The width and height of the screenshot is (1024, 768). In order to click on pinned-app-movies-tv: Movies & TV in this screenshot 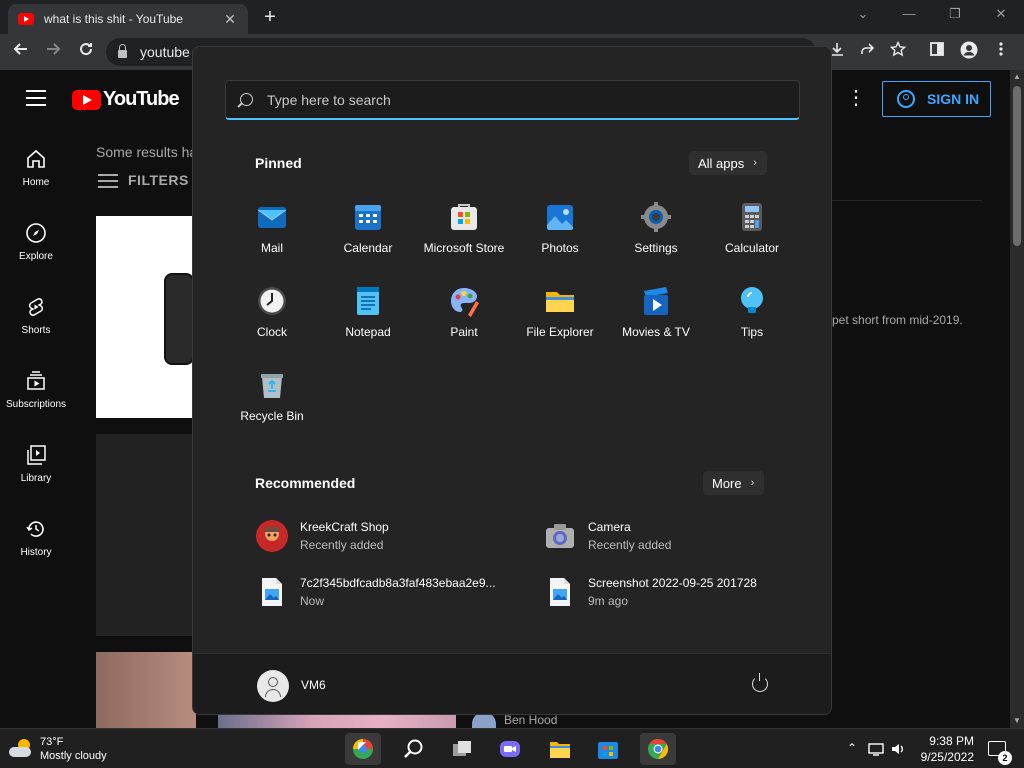, I will do `click(656, 312)`.